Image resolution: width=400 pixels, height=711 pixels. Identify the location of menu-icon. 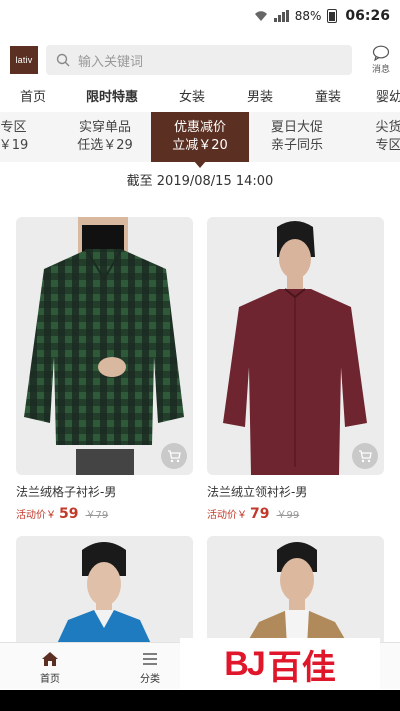
(150, 659).